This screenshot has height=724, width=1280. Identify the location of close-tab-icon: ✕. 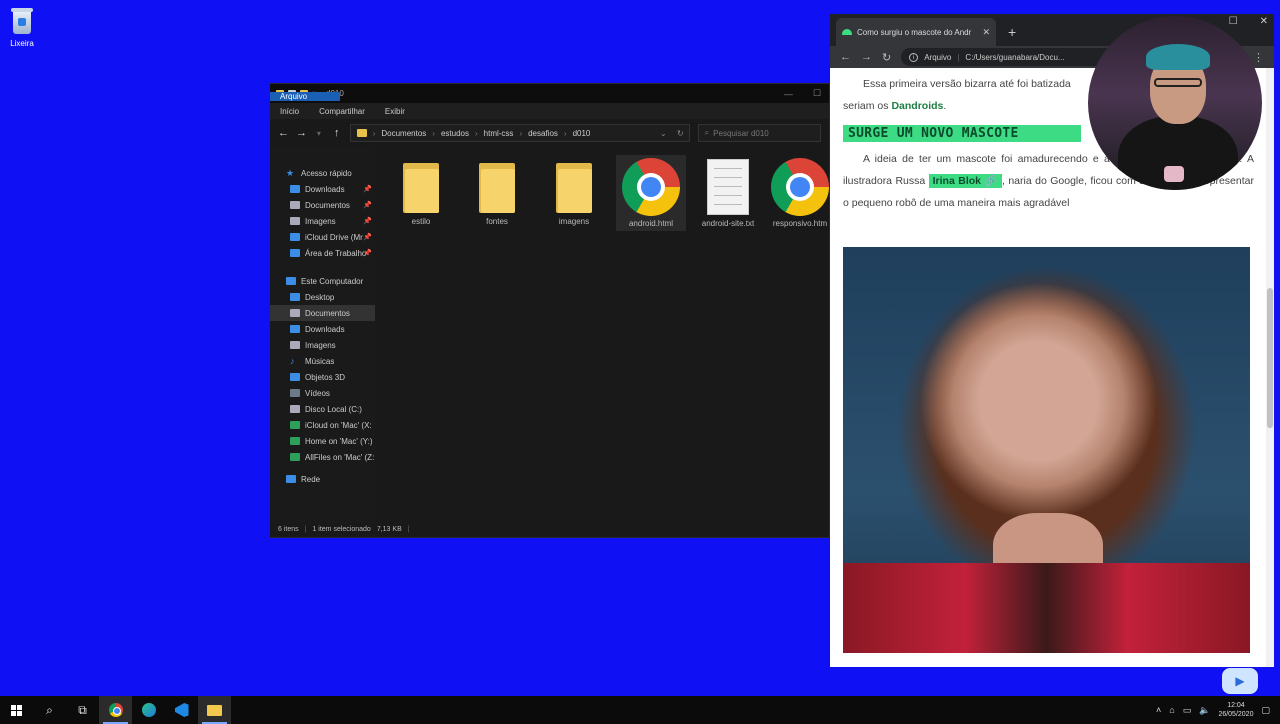
(986, 32).